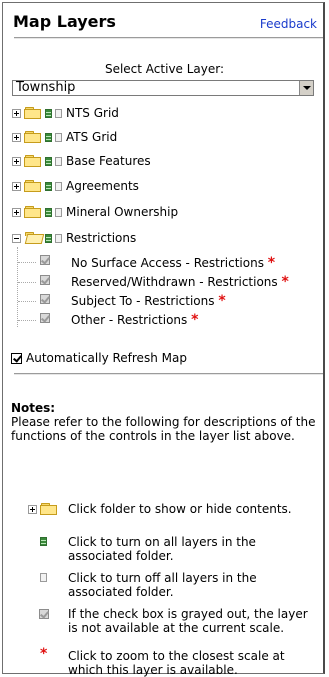 This screenshot has width=329, height=677. I want to click on folder-label: NTS Grid, so click(92, 113).